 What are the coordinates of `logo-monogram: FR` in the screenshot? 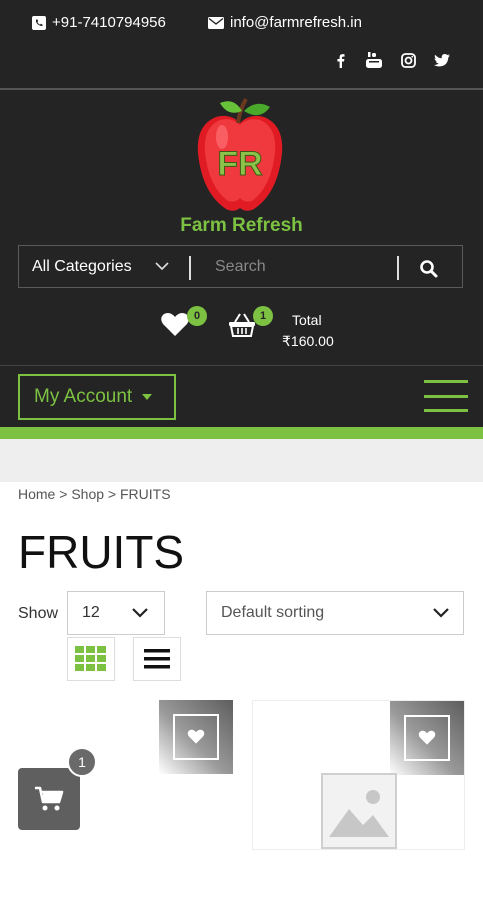 It's located at (239, 164).